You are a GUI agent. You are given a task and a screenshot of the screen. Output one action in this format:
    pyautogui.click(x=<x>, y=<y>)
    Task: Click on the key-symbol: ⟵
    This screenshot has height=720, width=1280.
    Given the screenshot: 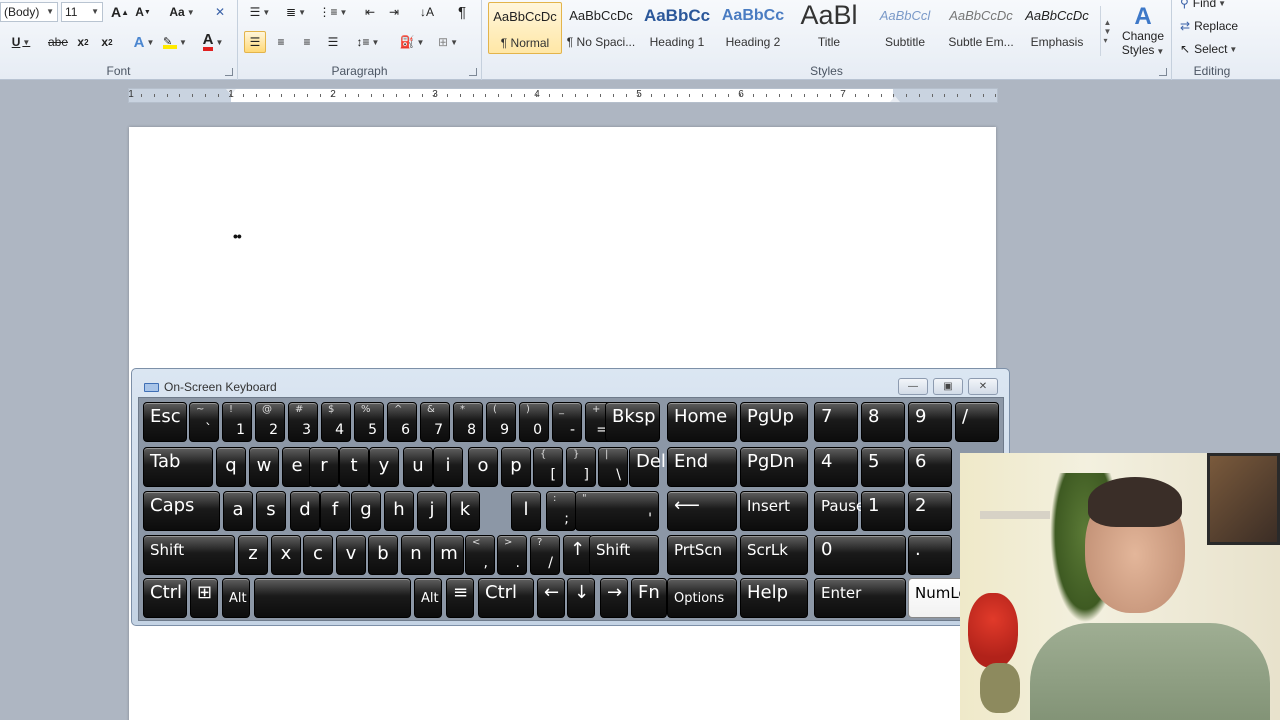 What is the action you would take?
    pyautogui.click(x=702, y=511)
    